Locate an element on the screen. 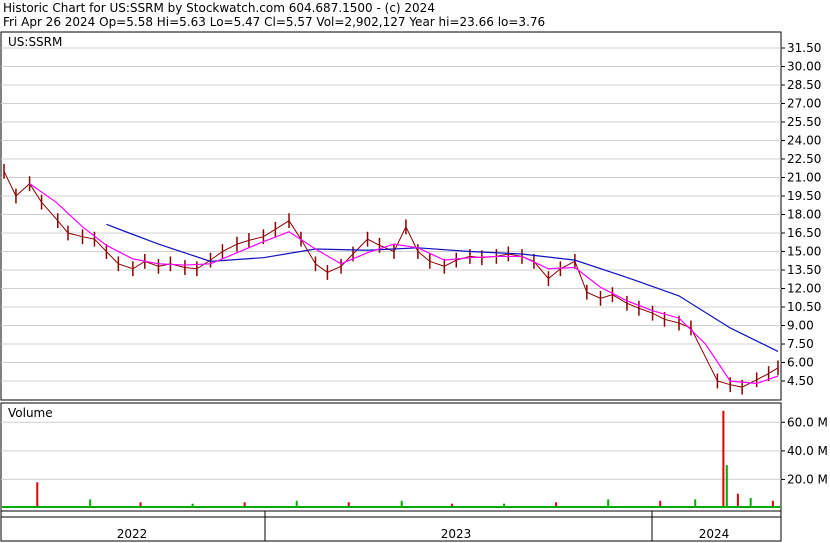 This screenshot has width=830, height=543. price-tick-label: 27.00 is located at coordinates (804, 104).